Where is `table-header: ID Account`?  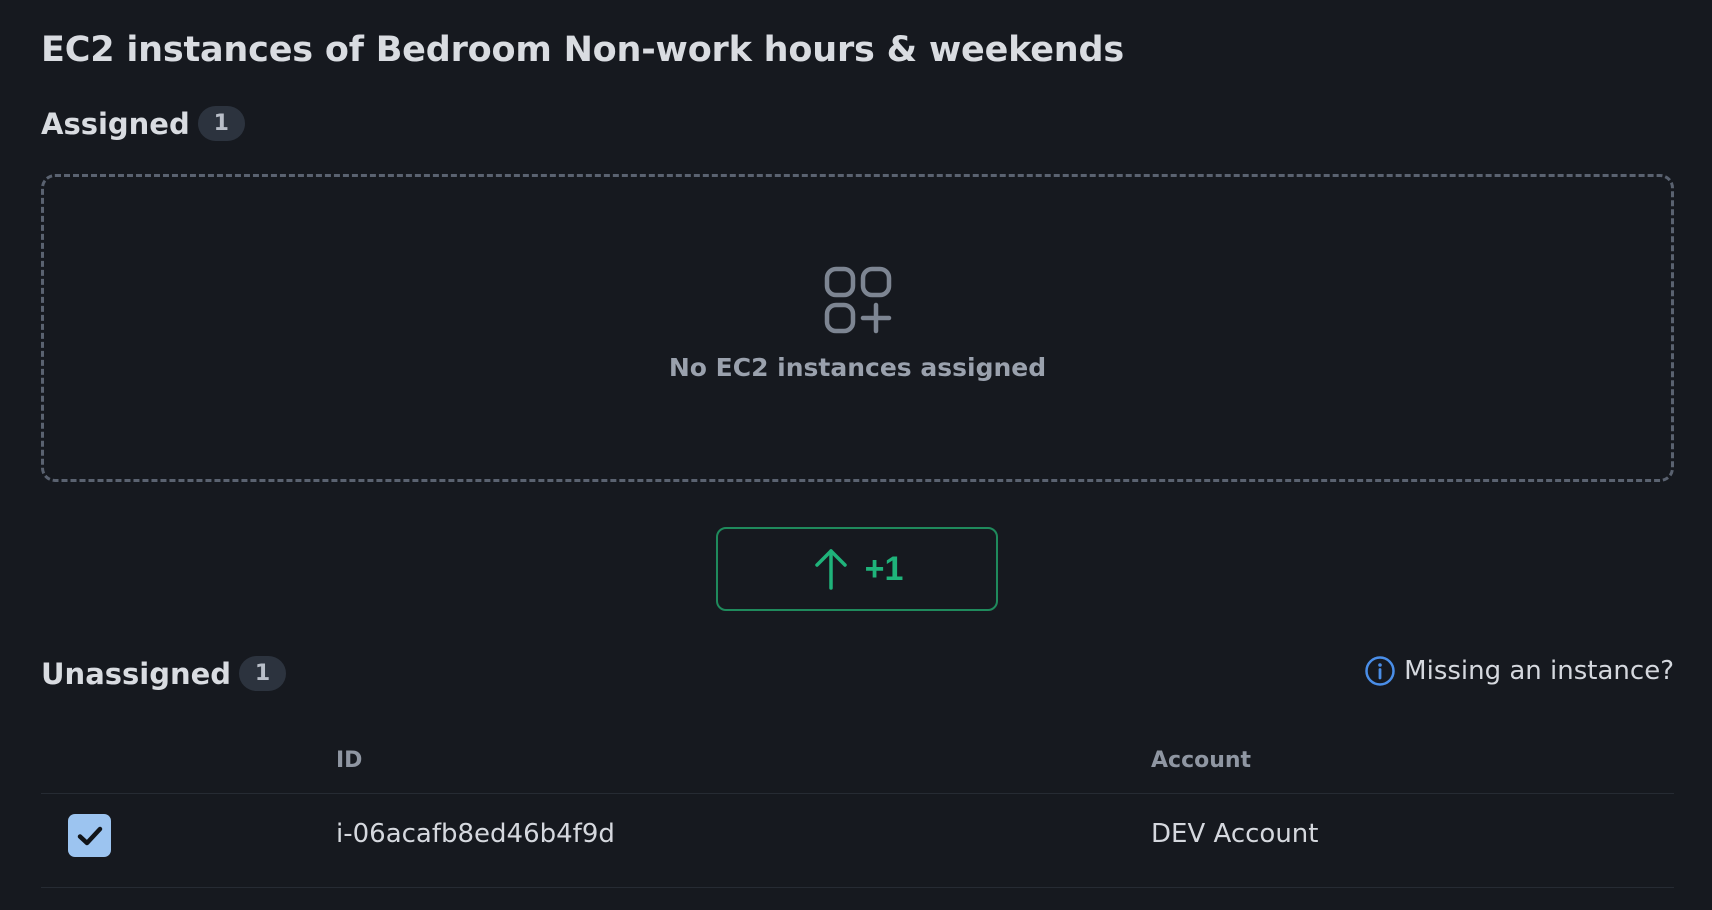 table-header: ID Account is located at coordinates (857, 761).